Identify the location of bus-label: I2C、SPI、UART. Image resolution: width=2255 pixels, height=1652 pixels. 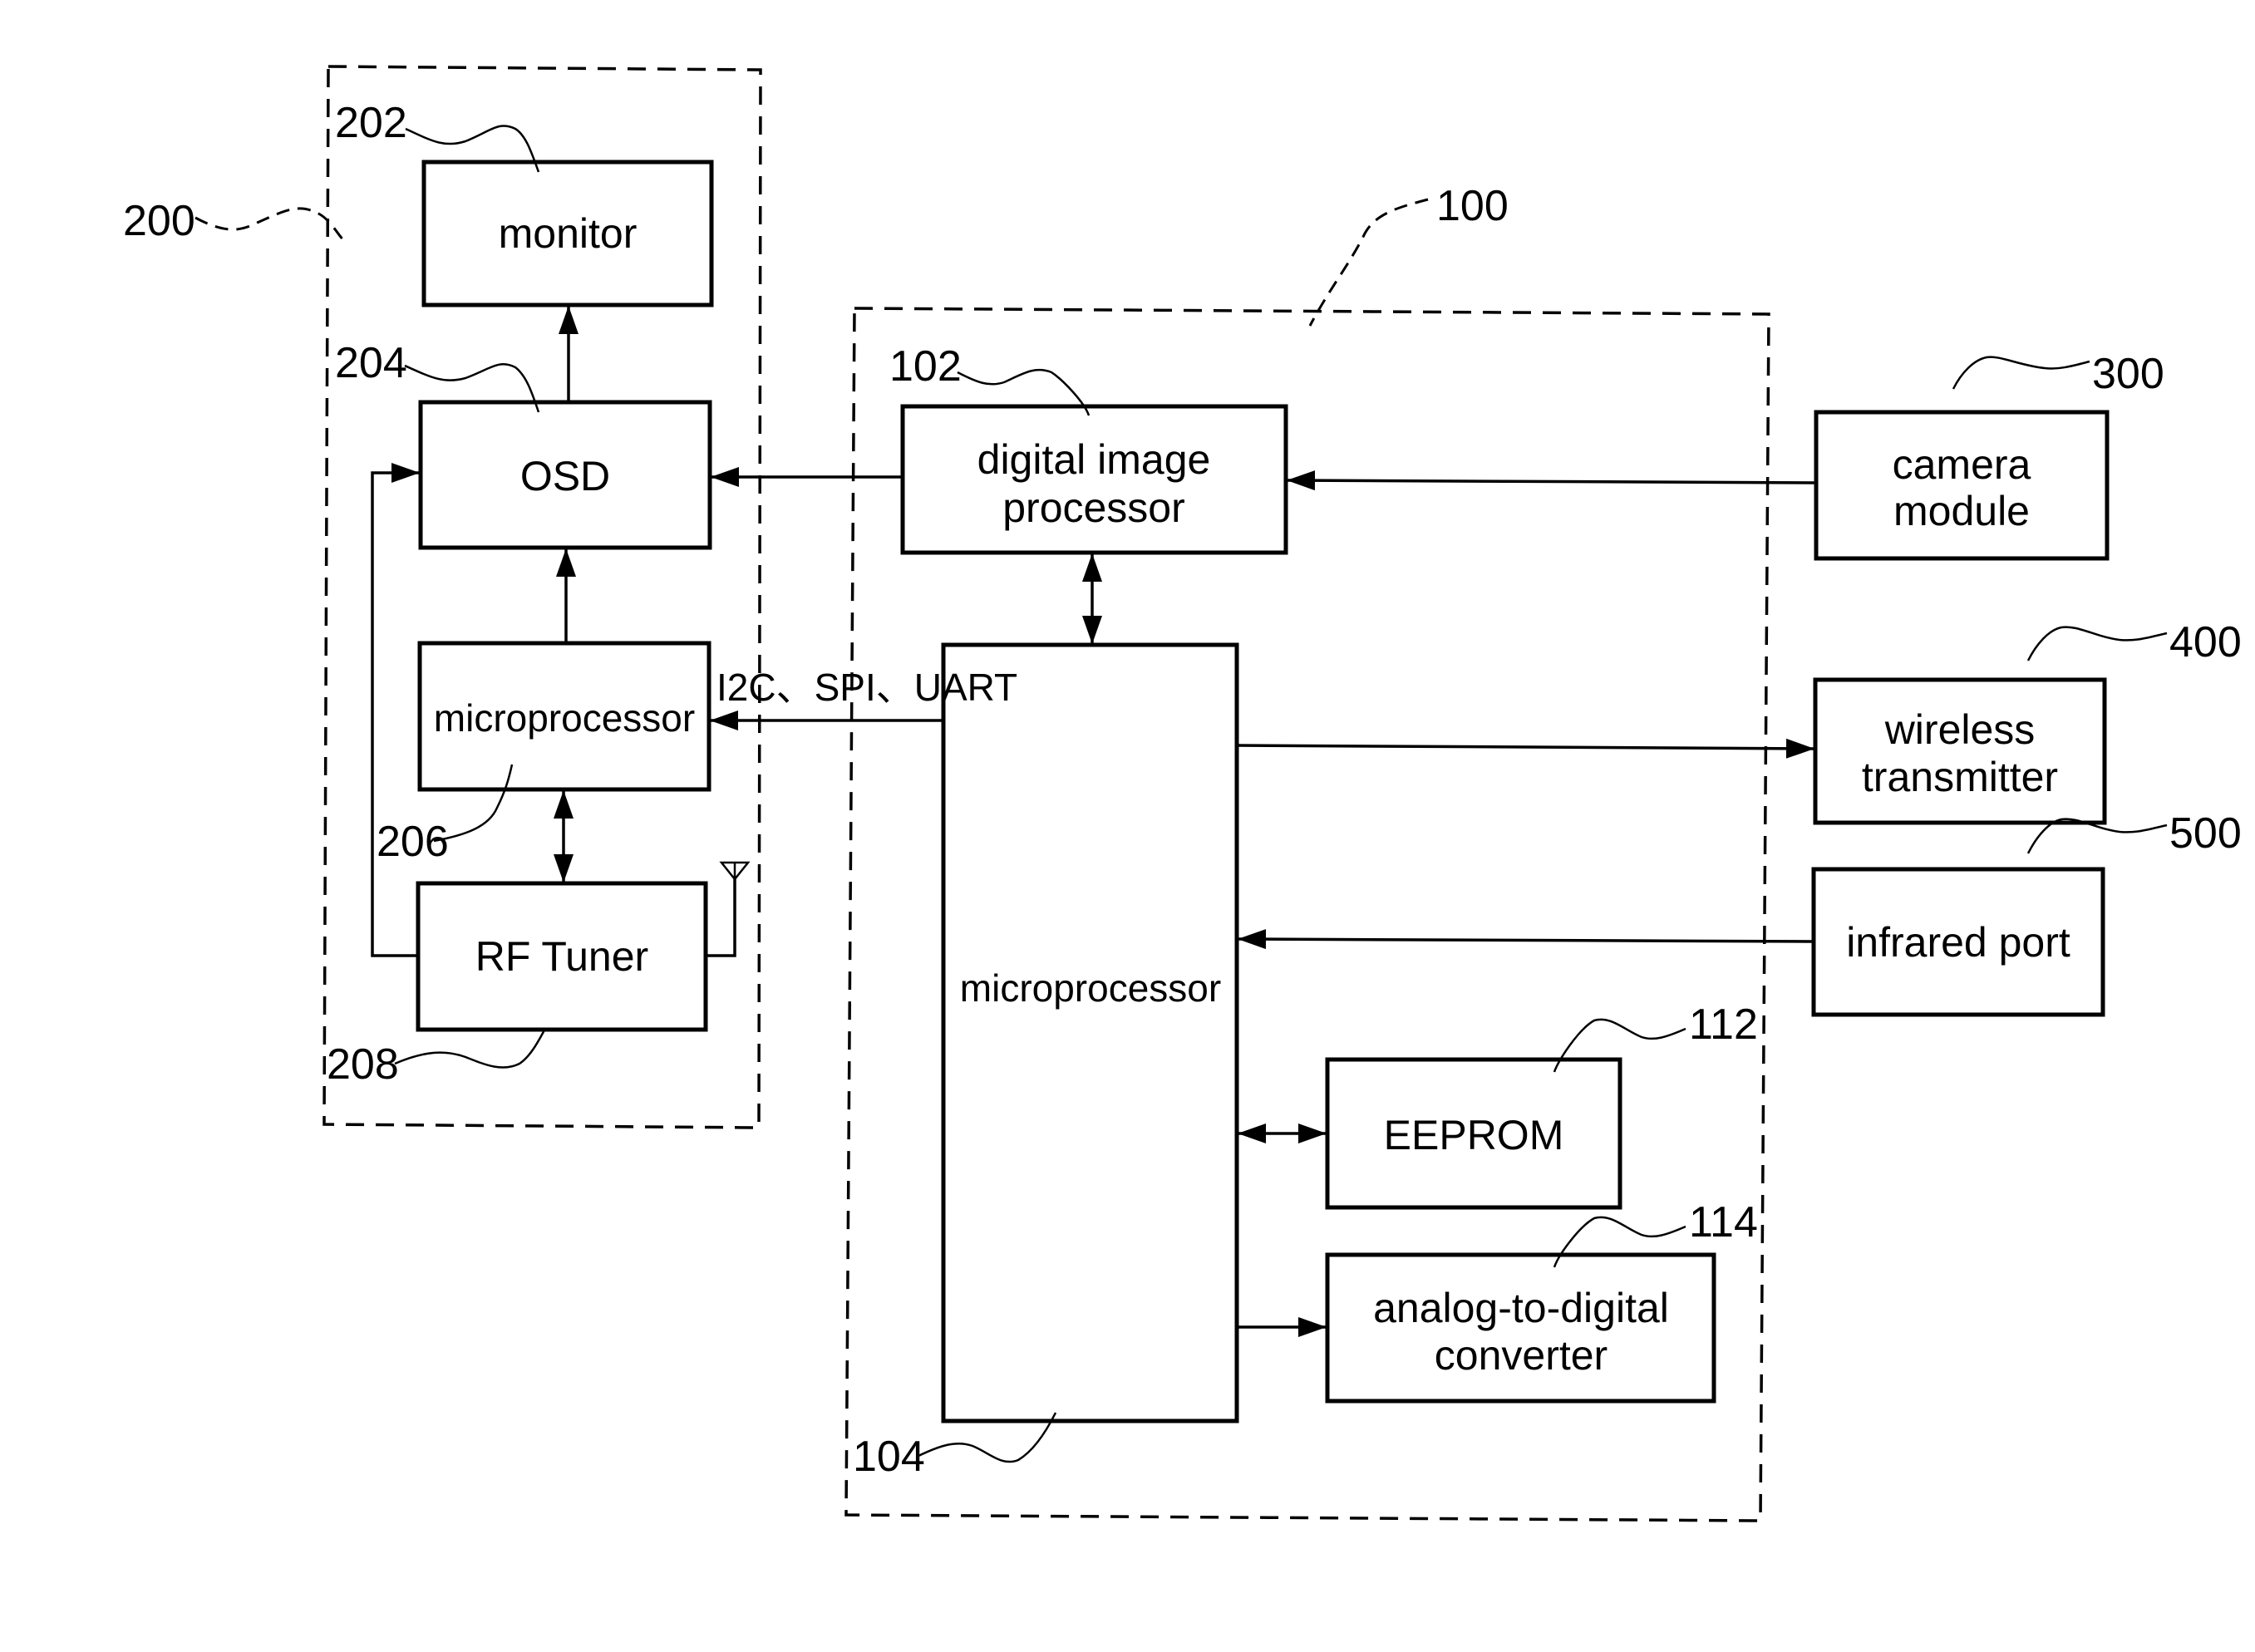
(866, 687).